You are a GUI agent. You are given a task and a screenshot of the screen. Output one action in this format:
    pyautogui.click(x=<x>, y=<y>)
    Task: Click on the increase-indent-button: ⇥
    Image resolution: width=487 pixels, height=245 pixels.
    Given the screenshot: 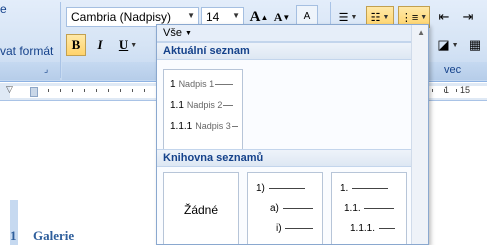 What is the action you would take?
    pyautogui.click(x=468, y=17)
    